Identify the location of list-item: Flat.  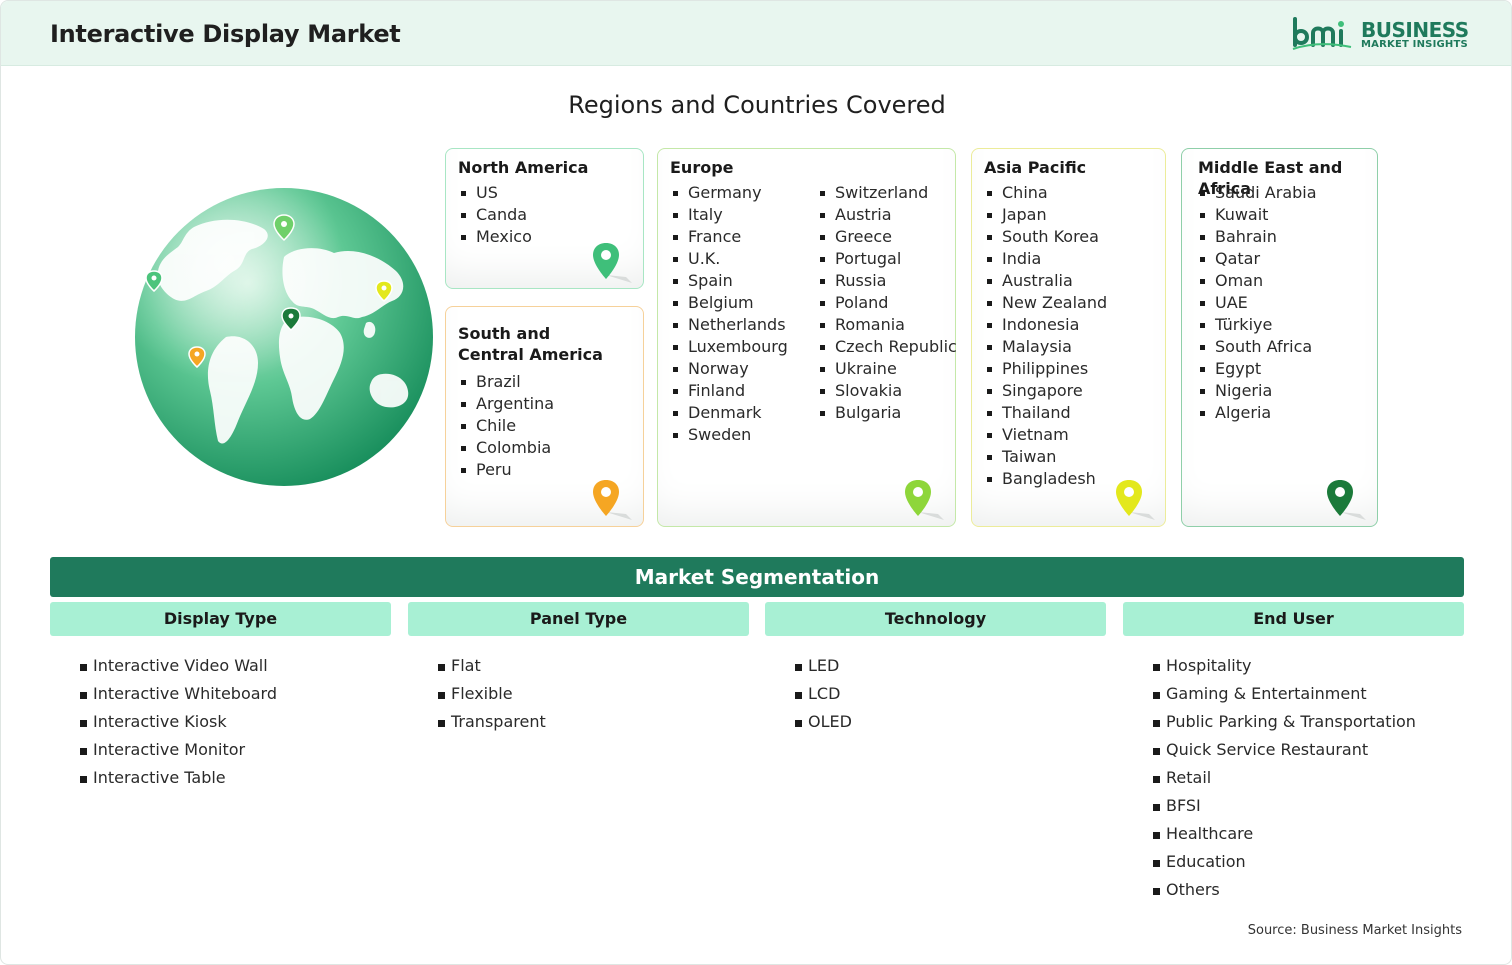
(492, 666).